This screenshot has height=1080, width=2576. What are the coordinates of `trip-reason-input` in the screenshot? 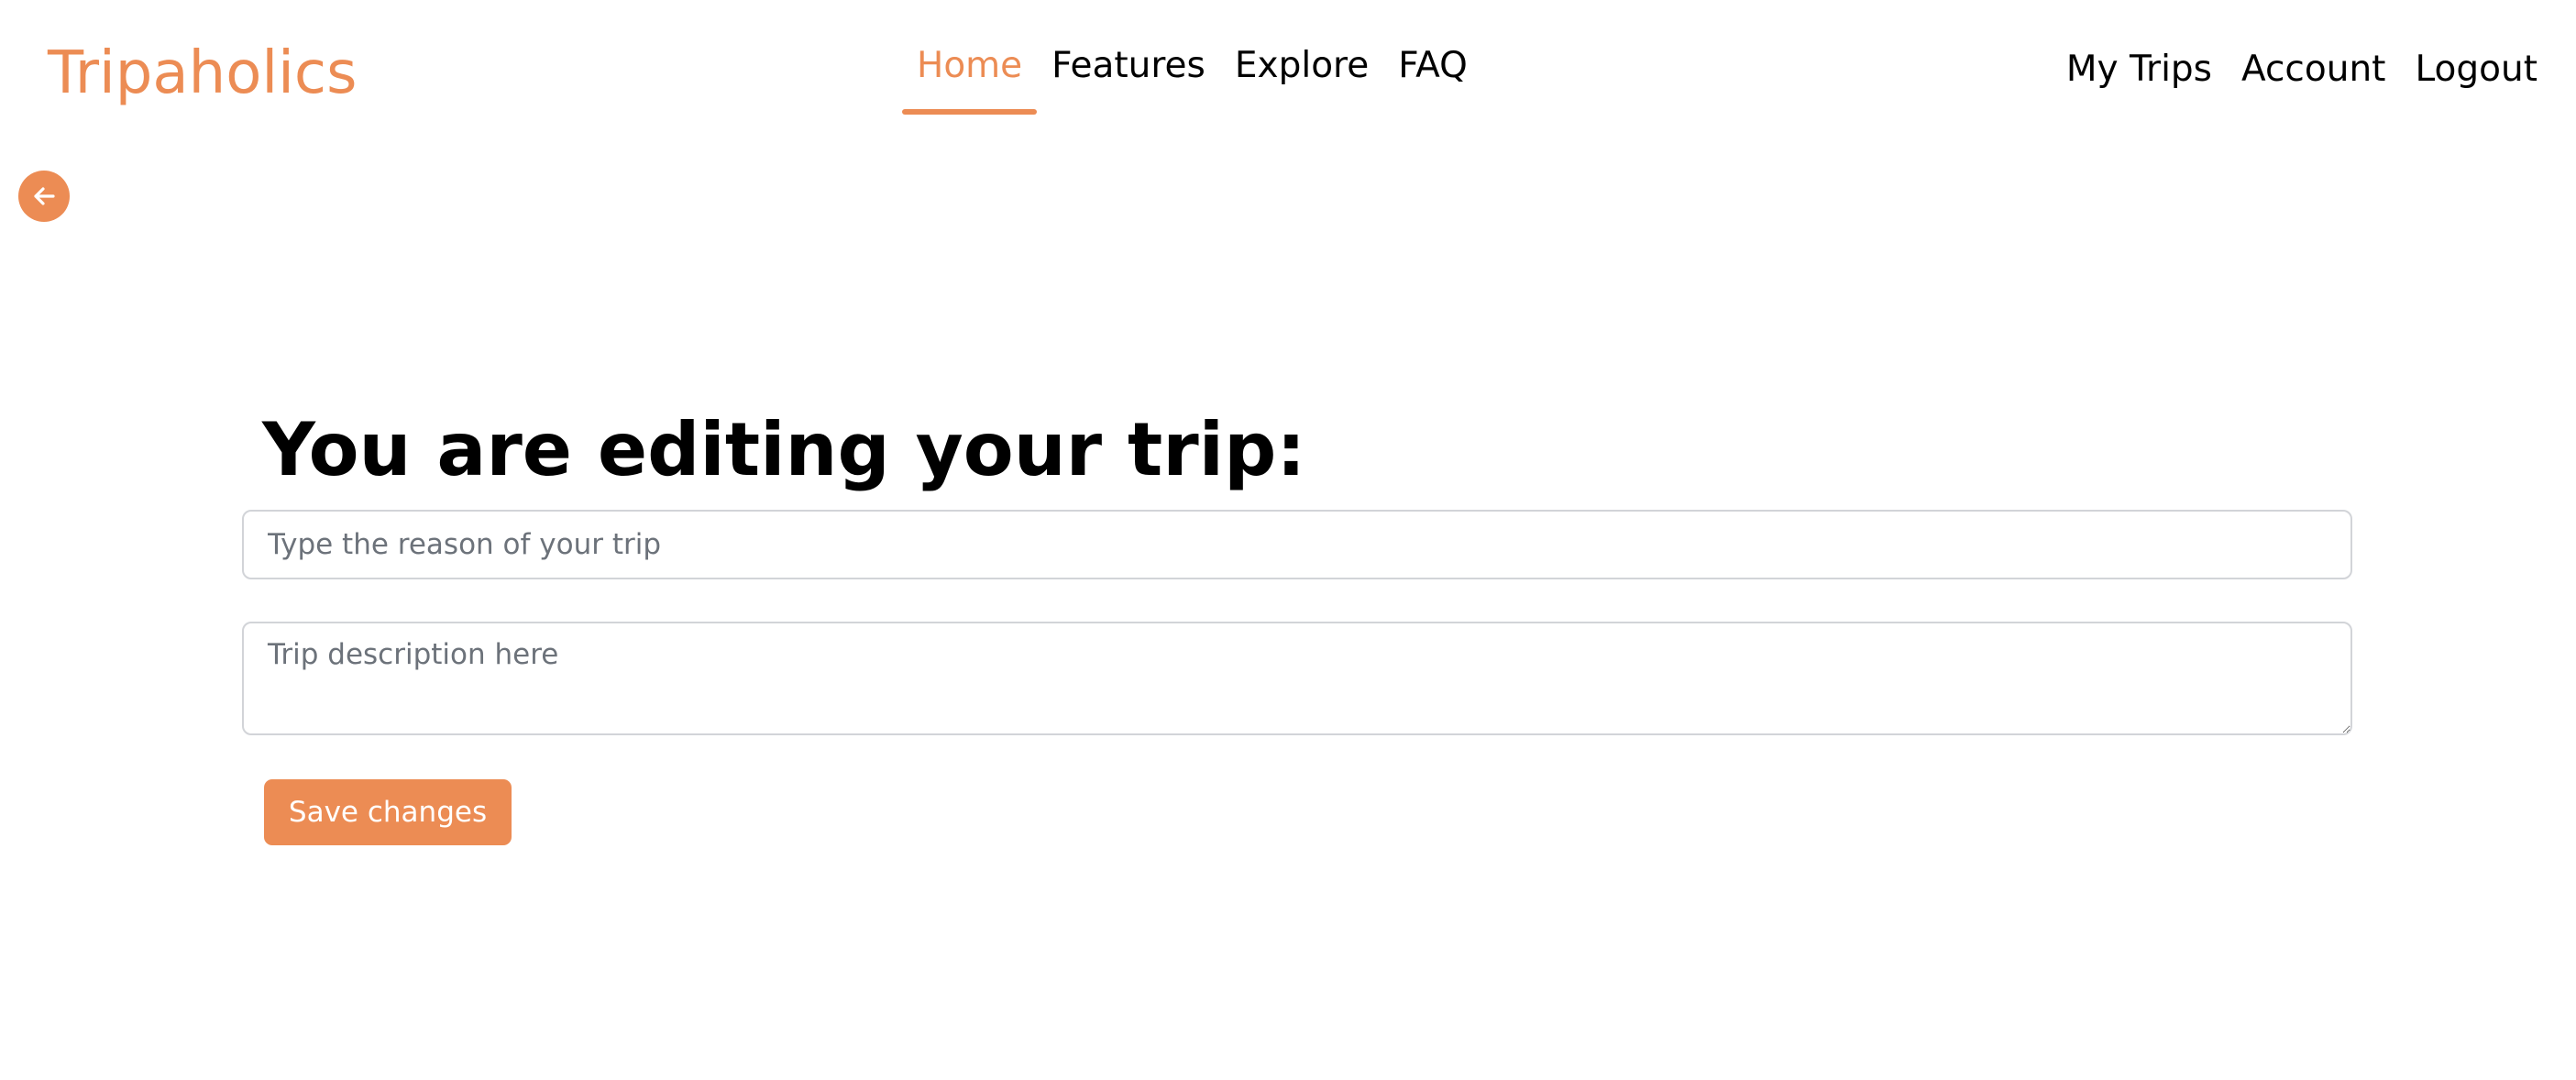 It's located at (1297, 544).